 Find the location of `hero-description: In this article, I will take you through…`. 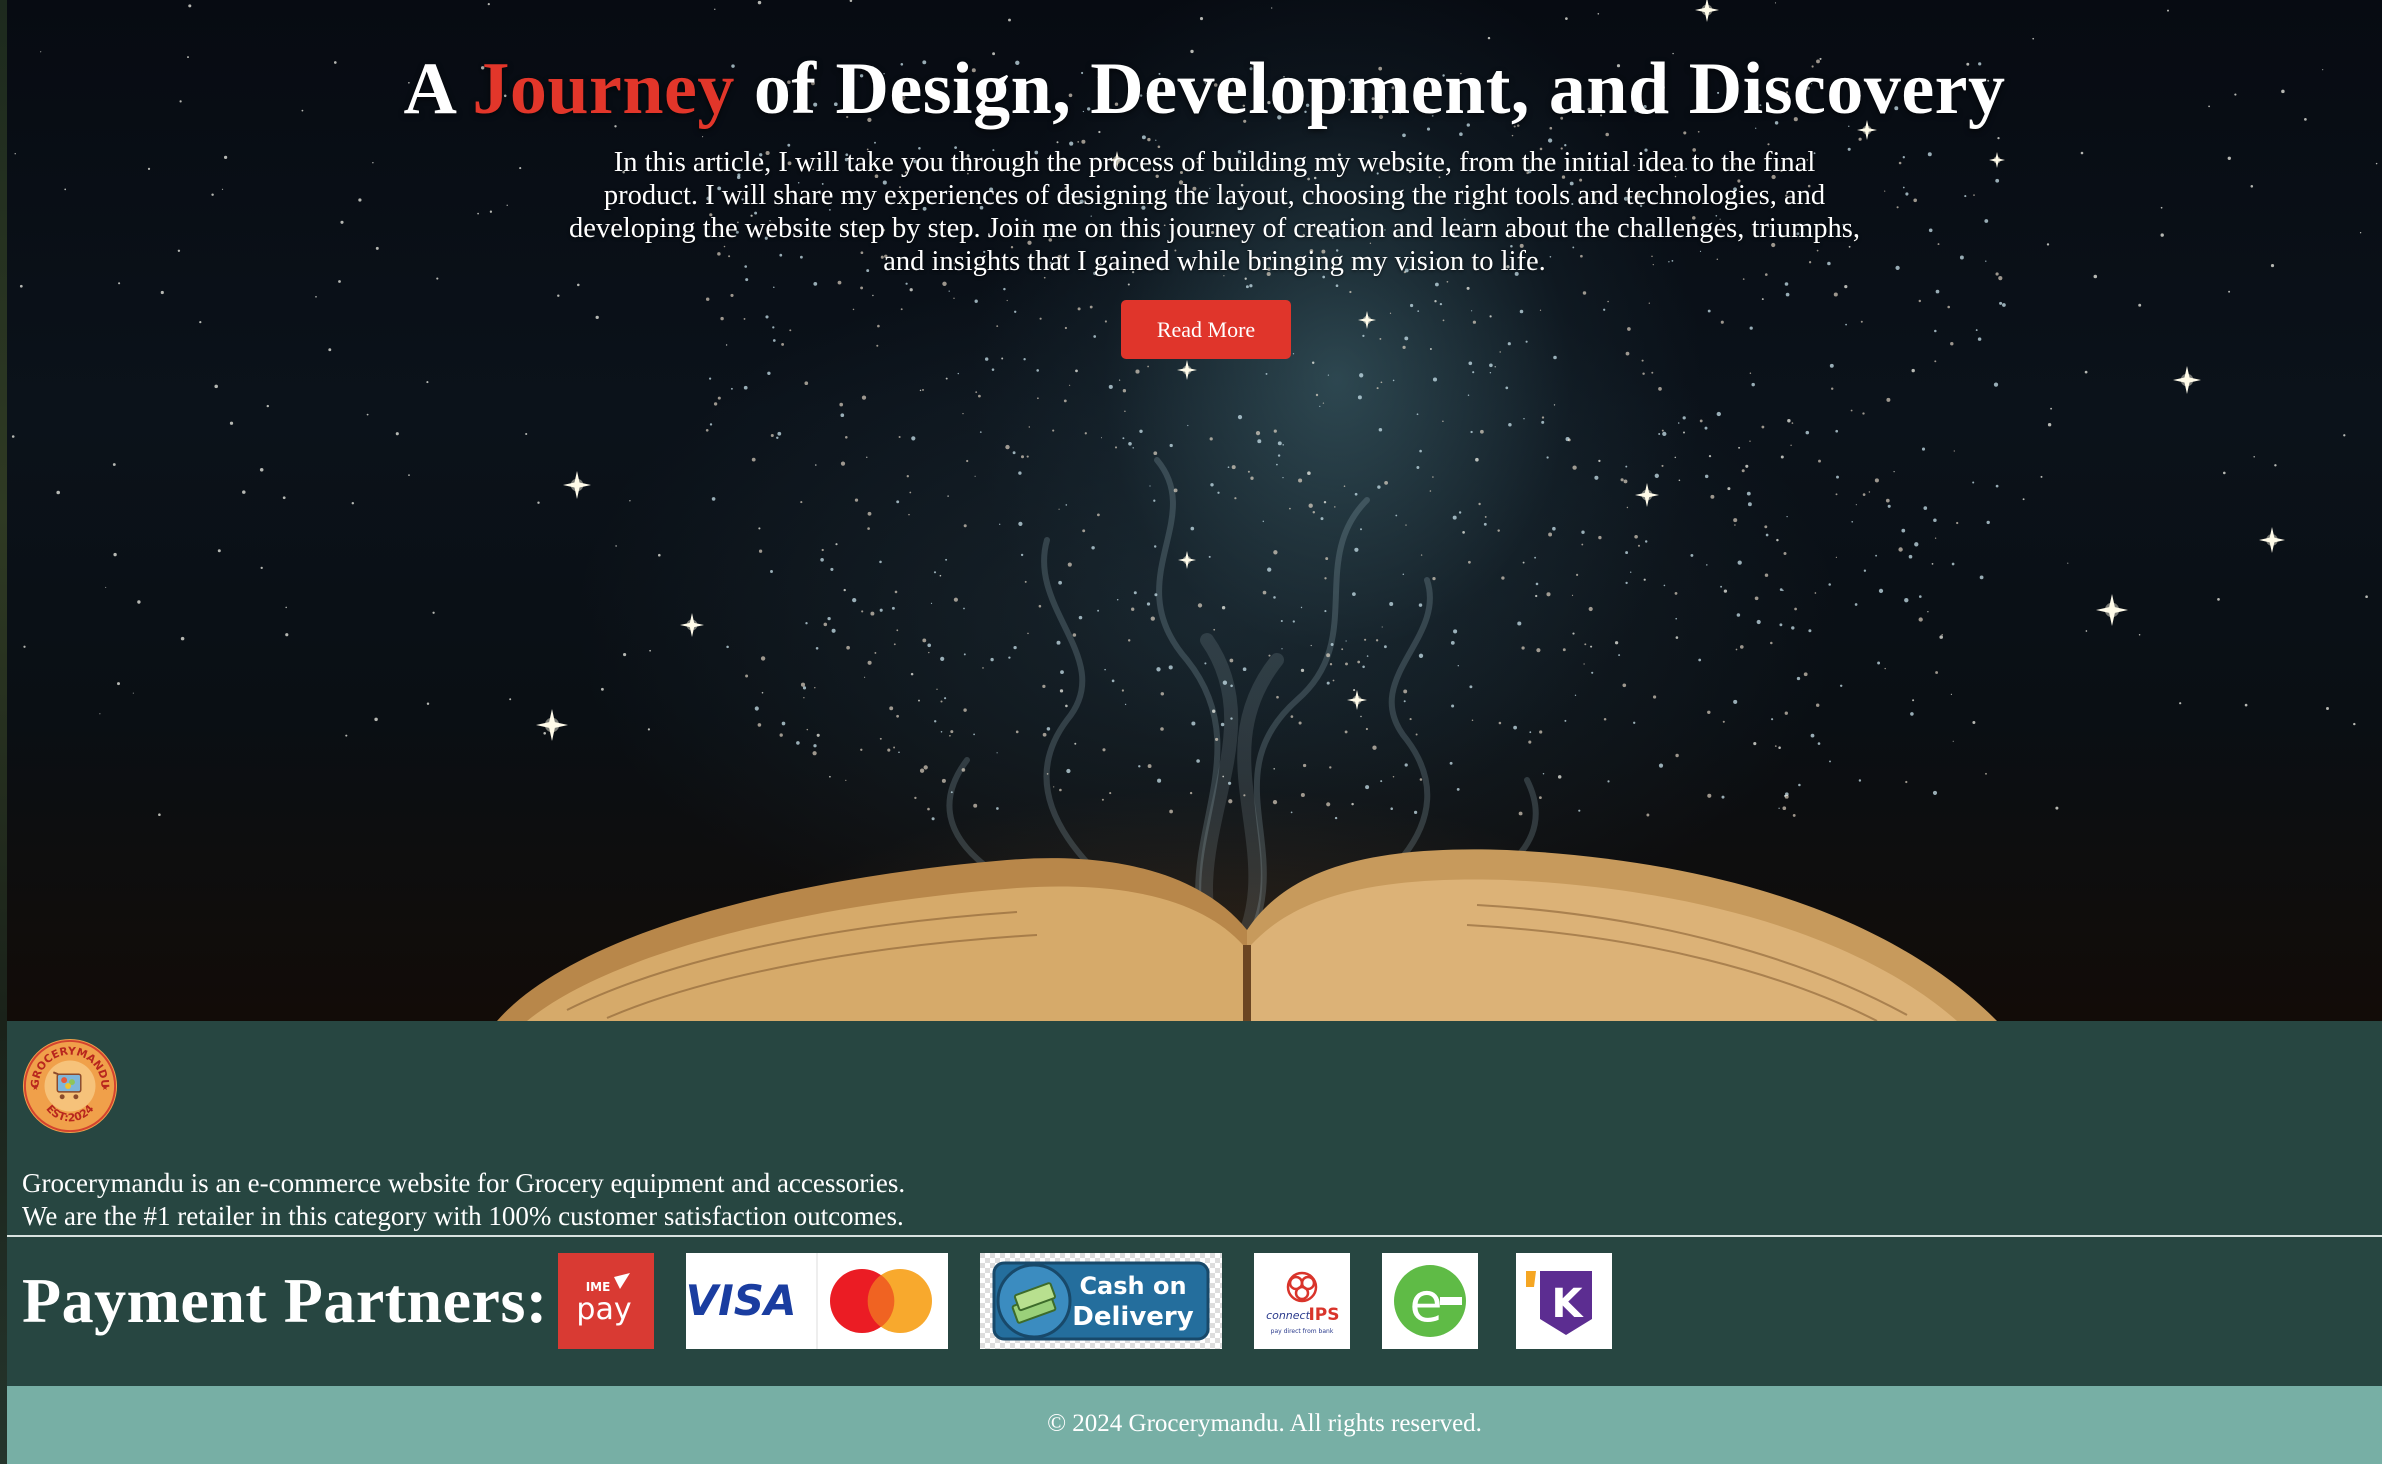

hero-description: In this article, I will take you through… is located at coordinates (1214, 212).